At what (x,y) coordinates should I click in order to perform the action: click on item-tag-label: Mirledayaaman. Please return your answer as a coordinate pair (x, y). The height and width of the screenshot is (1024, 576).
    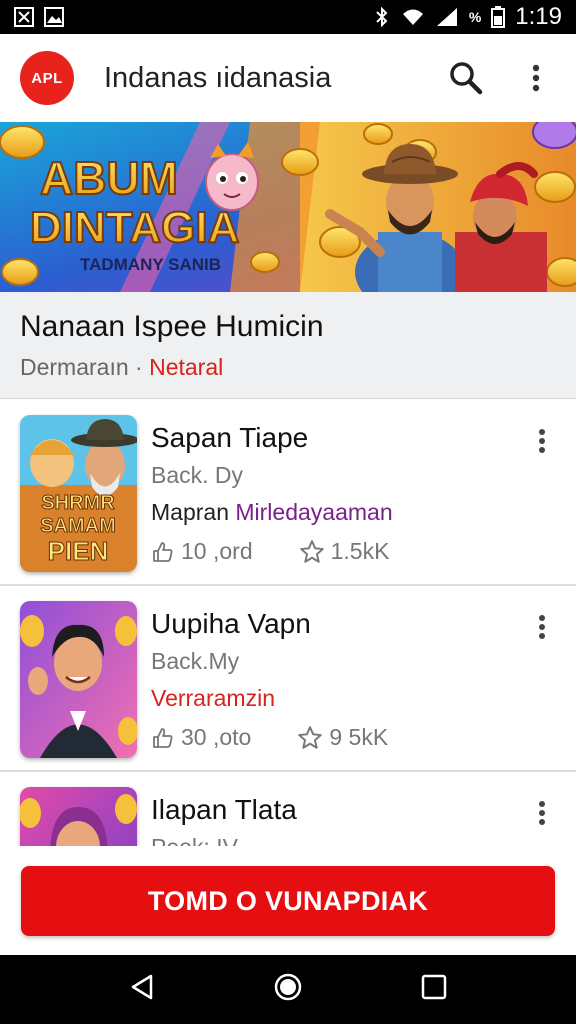
    Looking at the image, I should click on (313, 512).